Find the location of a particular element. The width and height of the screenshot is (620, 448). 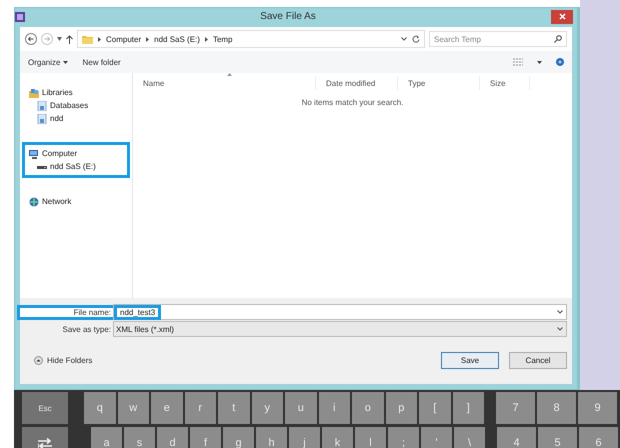

keyboard-key: 7 is located at coordinates (515, 408).